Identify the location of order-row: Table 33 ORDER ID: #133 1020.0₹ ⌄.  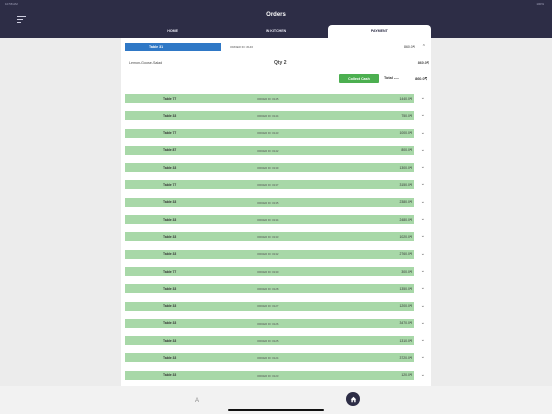
(276, 238).